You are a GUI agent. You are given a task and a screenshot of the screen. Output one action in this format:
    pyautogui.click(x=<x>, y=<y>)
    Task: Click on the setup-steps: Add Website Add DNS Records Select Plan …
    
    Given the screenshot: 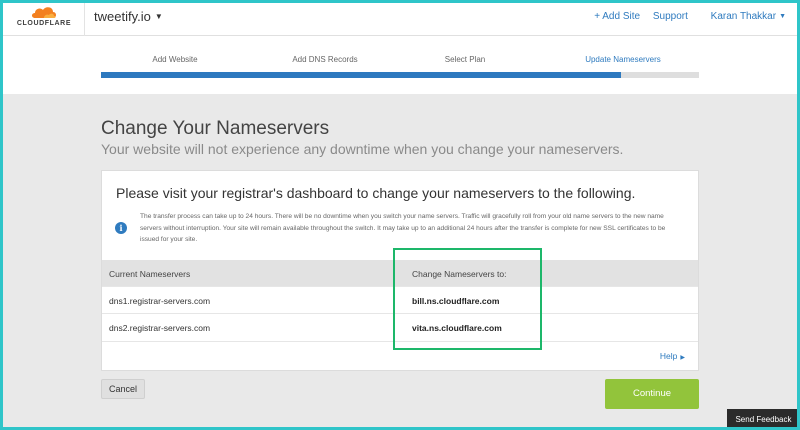 What is the action you would take?
    pyautogui.click(x=400, y=65)
    